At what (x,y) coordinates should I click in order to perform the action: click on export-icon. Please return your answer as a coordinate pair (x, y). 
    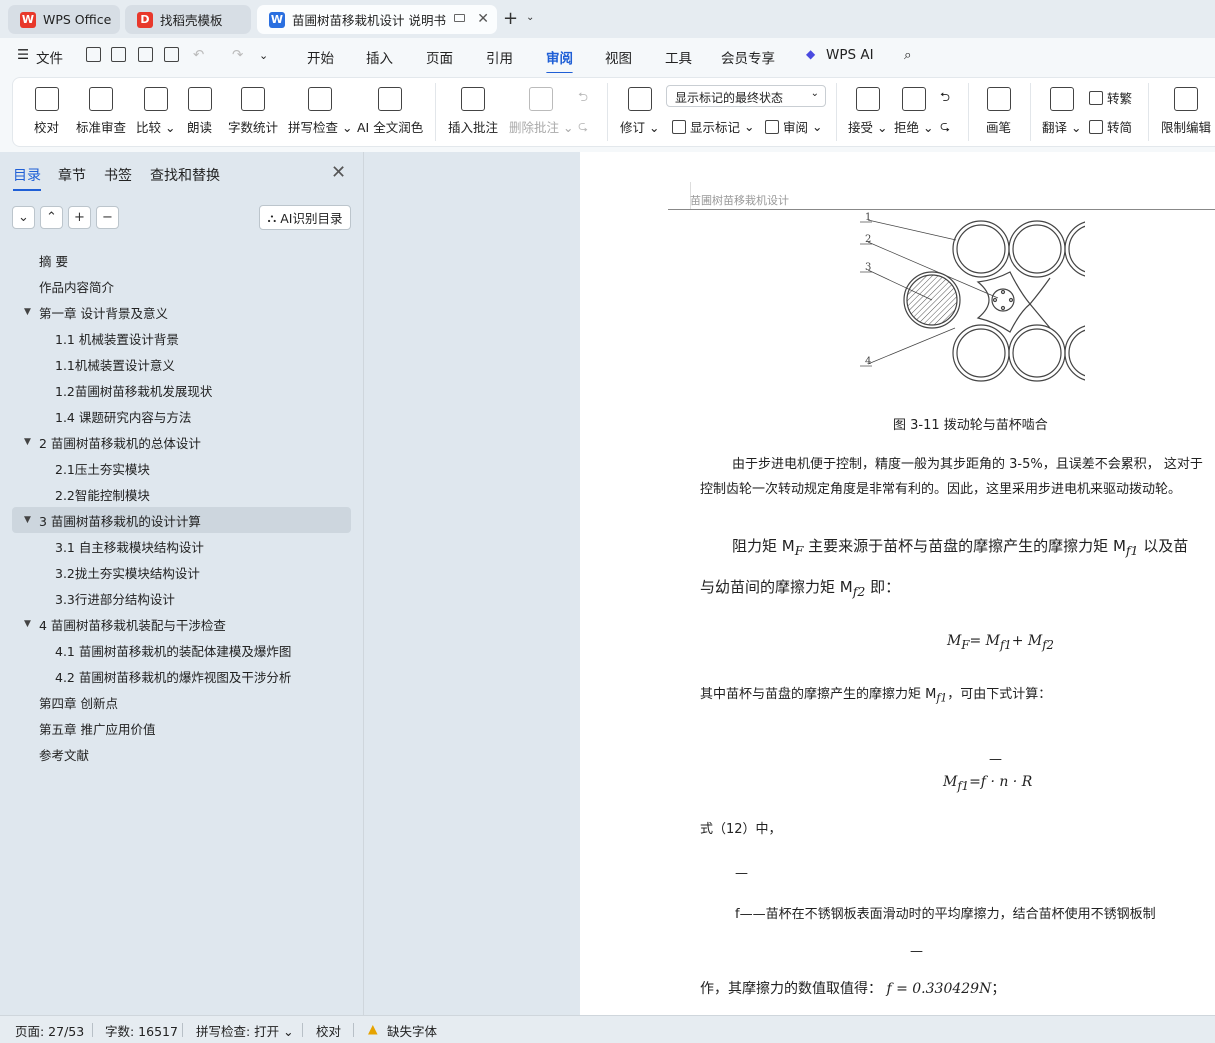
    Looking at the image, I should click on (118, 54).